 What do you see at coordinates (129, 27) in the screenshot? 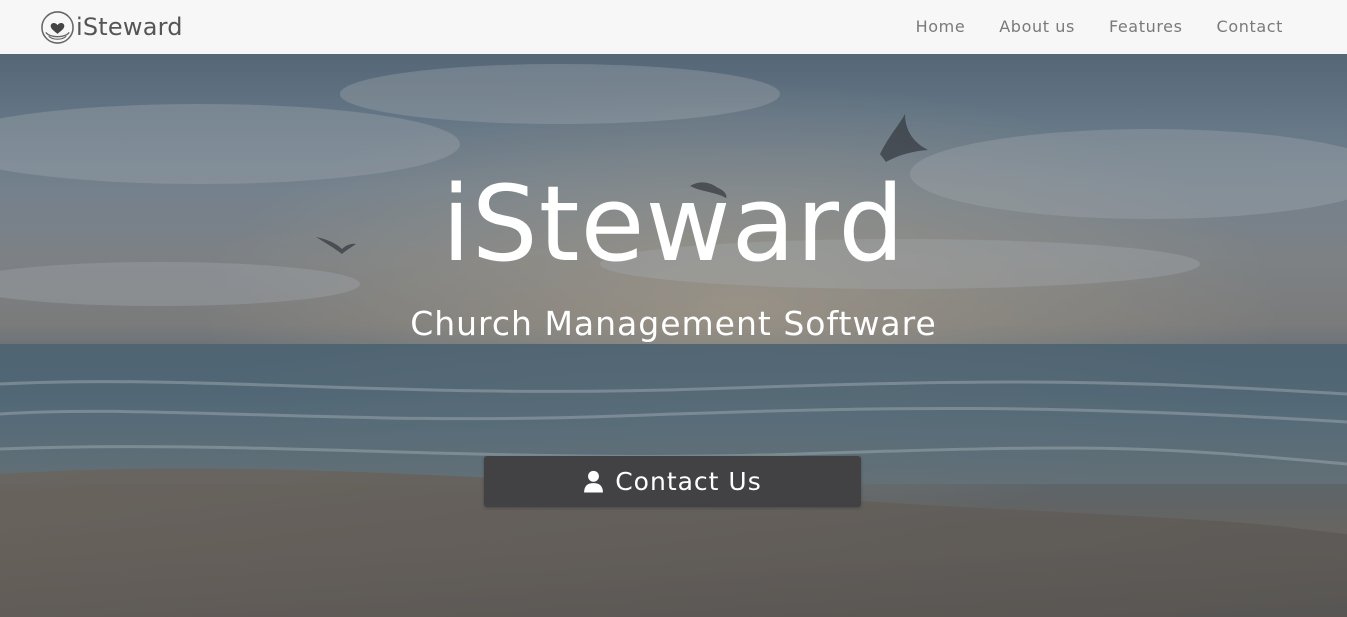
I see `brand-name: iSteward` at bounding box center [129, 27].